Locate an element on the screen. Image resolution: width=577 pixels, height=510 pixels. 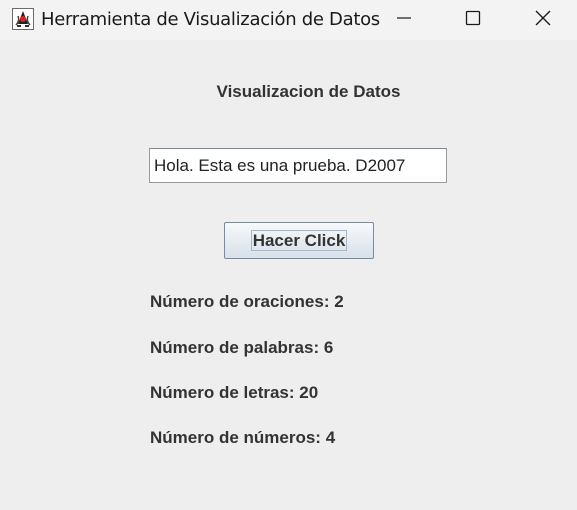
title-bar: Herramienta de Visualización de Datos is located at coordinates (288, 20).